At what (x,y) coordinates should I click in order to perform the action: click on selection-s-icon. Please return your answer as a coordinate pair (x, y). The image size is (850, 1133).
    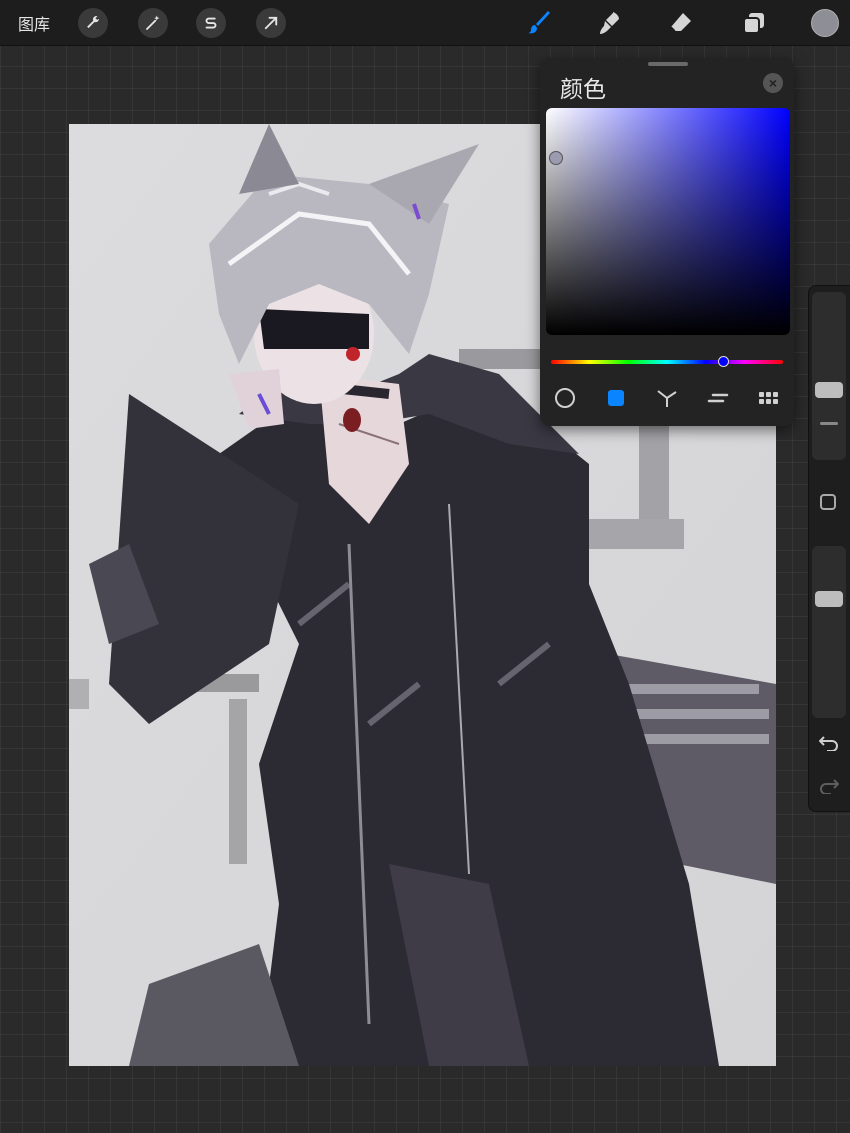
    Looking at the image, I should click on (211, 23).